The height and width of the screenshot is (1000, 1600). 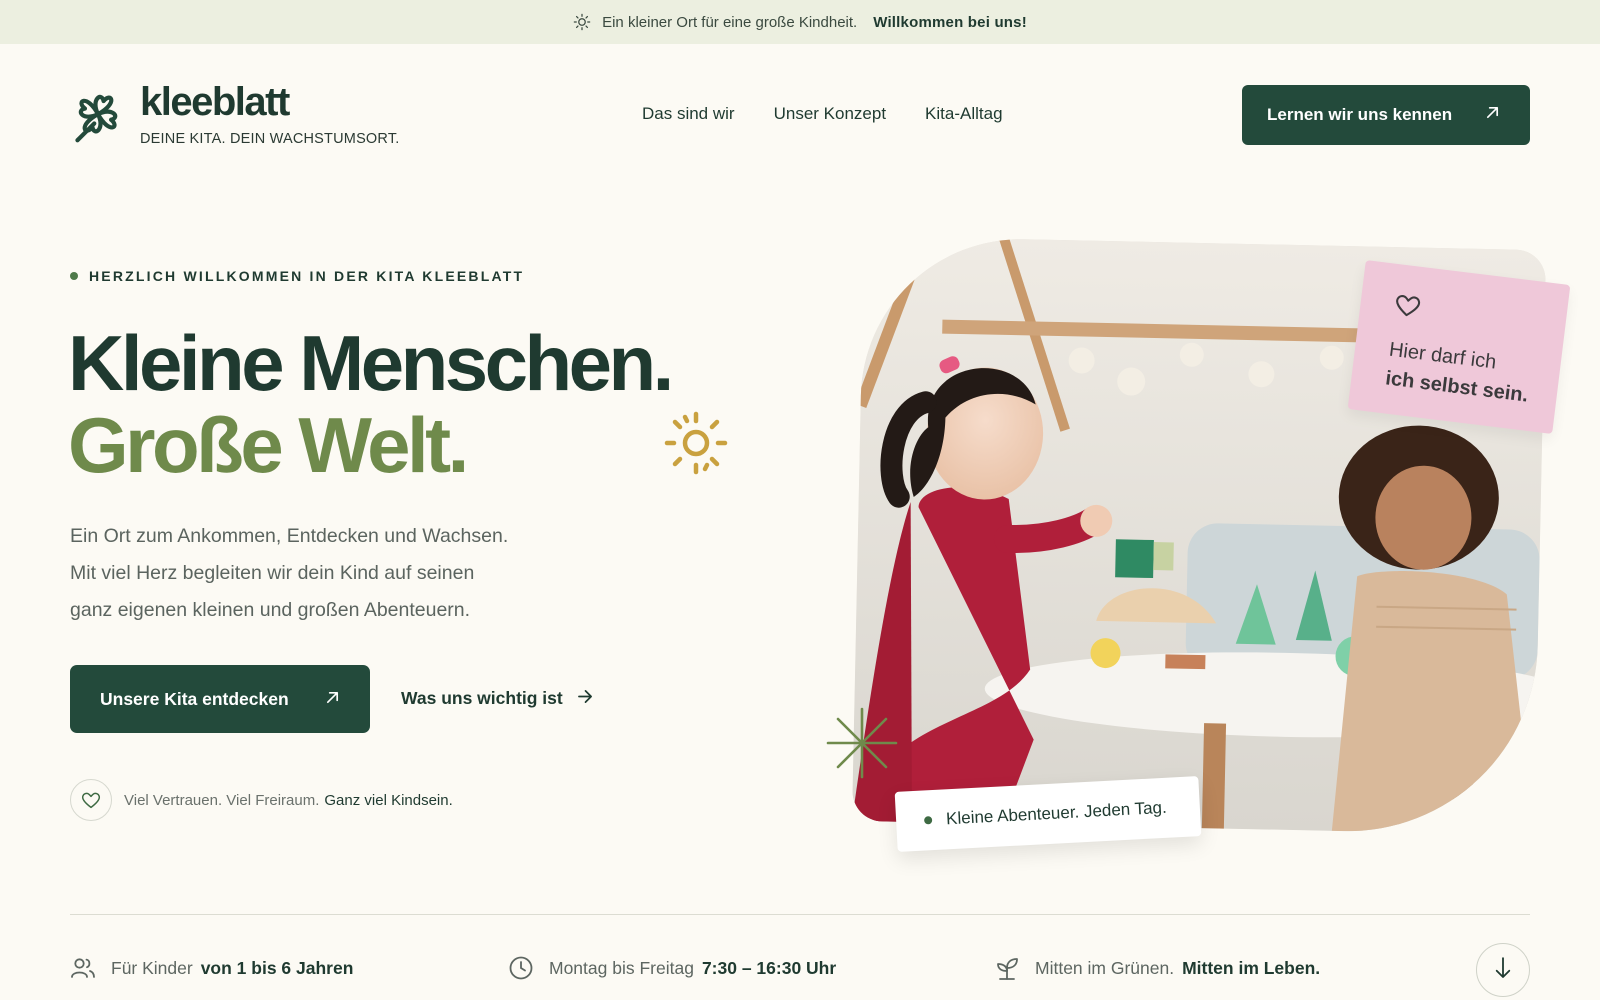 I want to click on trust-text: Viel Vertrauen. Viel Freiraum., so click(x=222, y=800).